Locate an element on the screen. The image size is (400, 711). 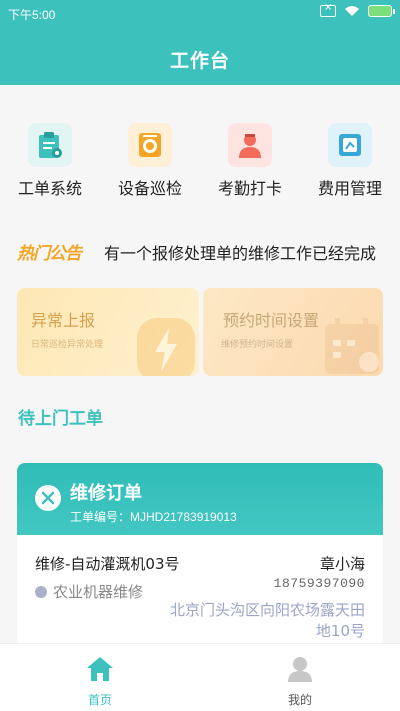
order-title: 维修订单 is located at coordinates (106, 493).